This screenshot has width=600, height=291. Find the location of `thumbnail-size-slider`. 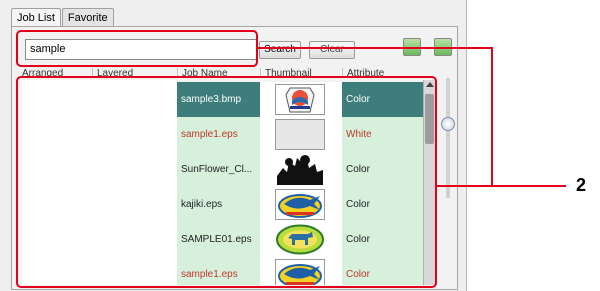

thumbnail-size-slider is located at coordinates (448, 138).